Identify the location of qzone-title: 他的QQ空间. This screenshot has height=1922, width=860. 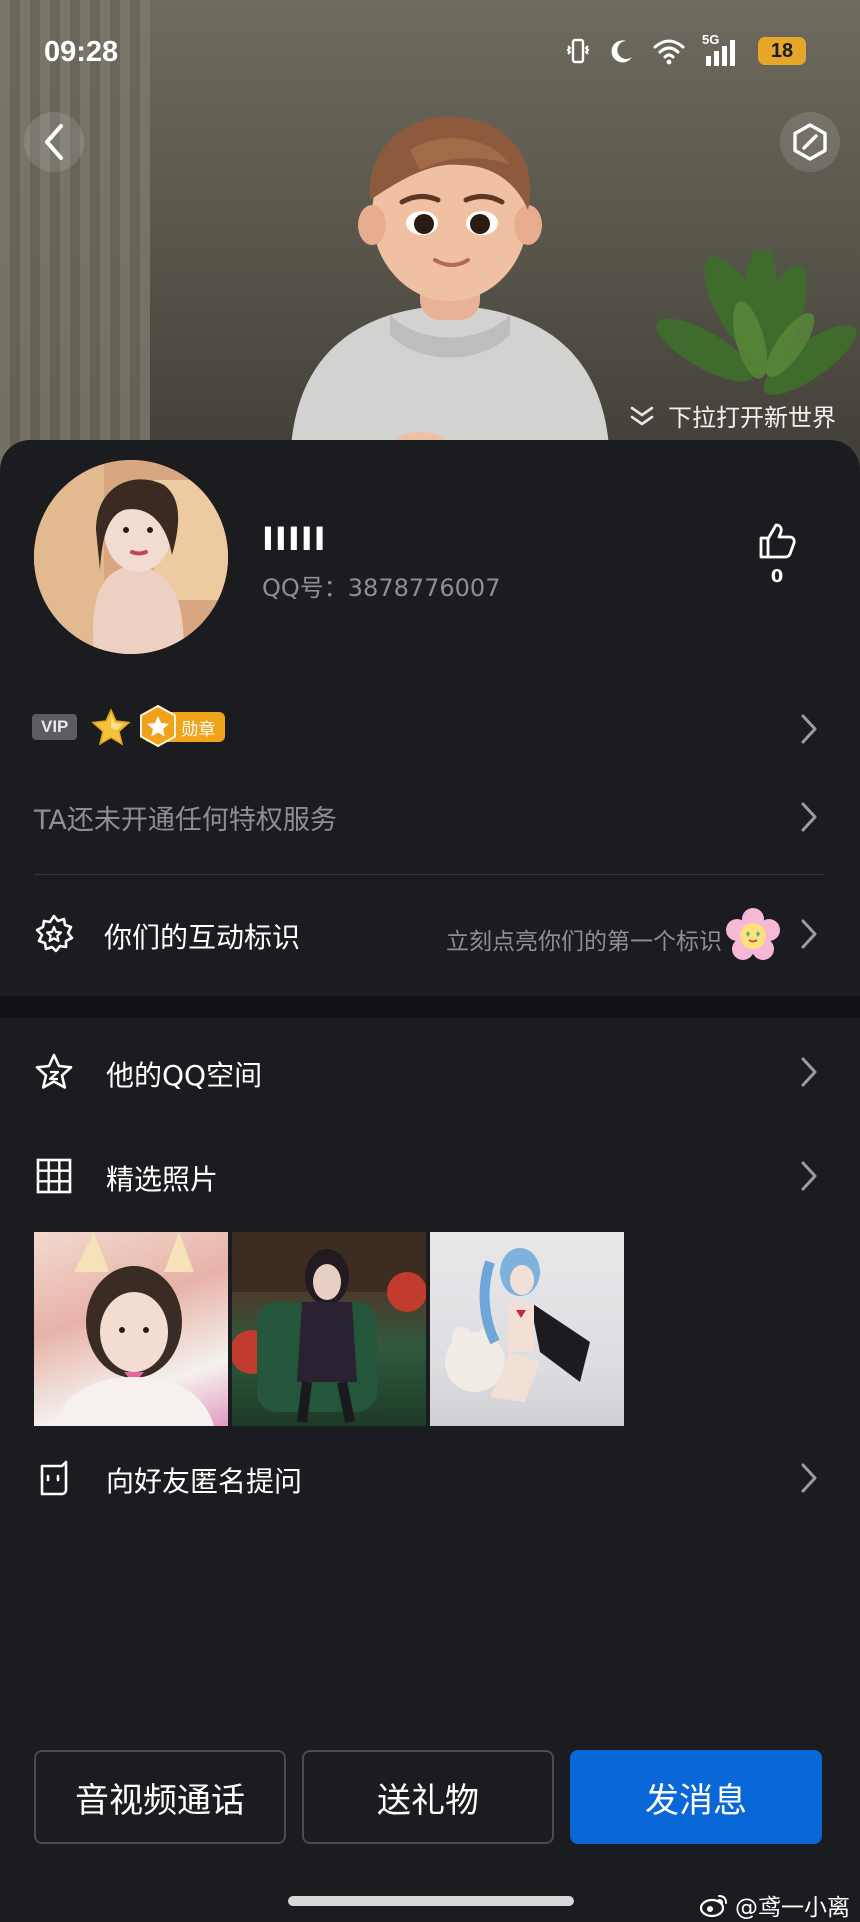
(184, 1075).